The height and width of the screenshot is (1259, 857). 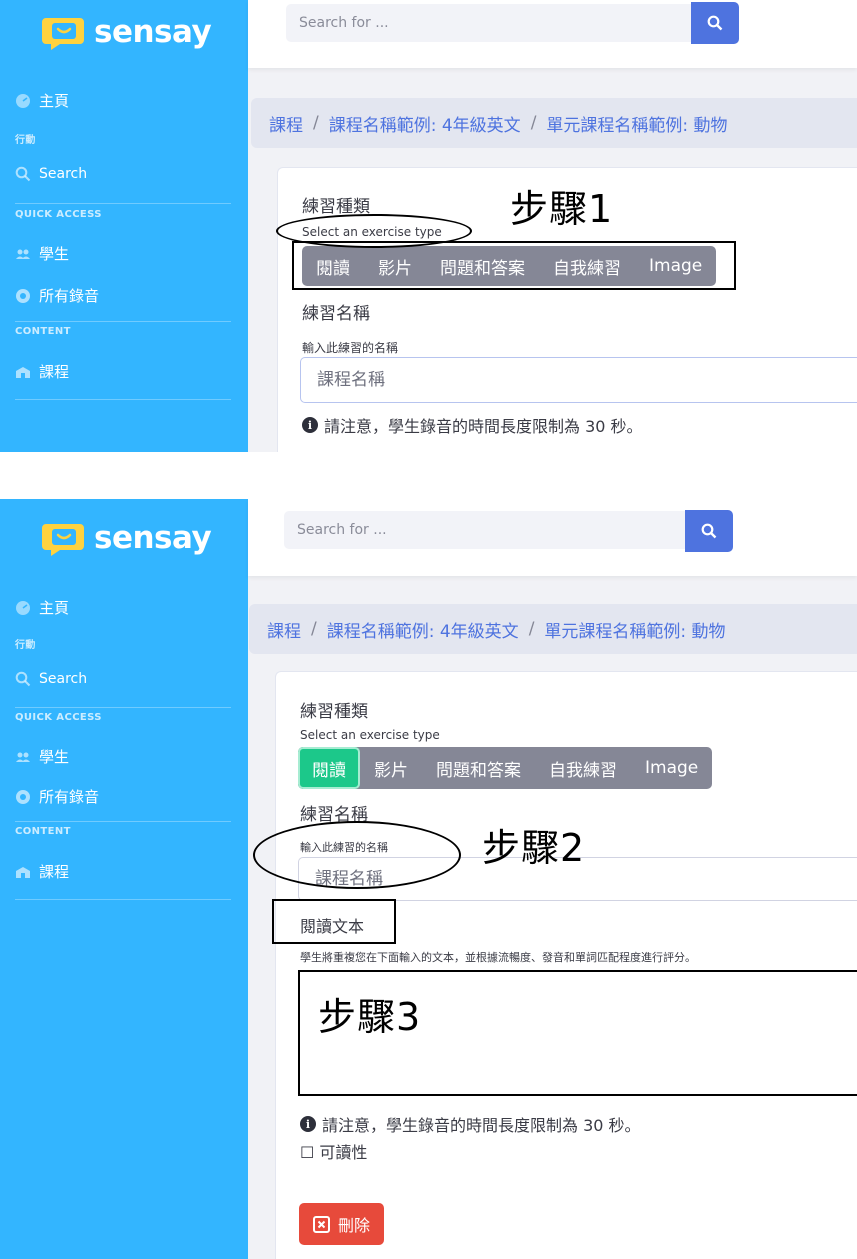 I want to click on exercise-name-hint: 輸入此練習的名稱, so click(x=350, y=348).